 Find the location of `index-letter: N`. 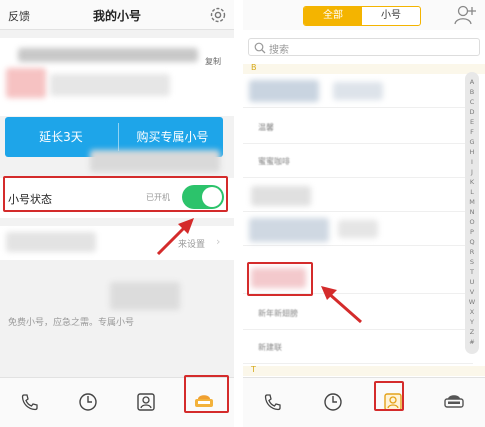

index-letter: N is located at coordinates (472, 212).